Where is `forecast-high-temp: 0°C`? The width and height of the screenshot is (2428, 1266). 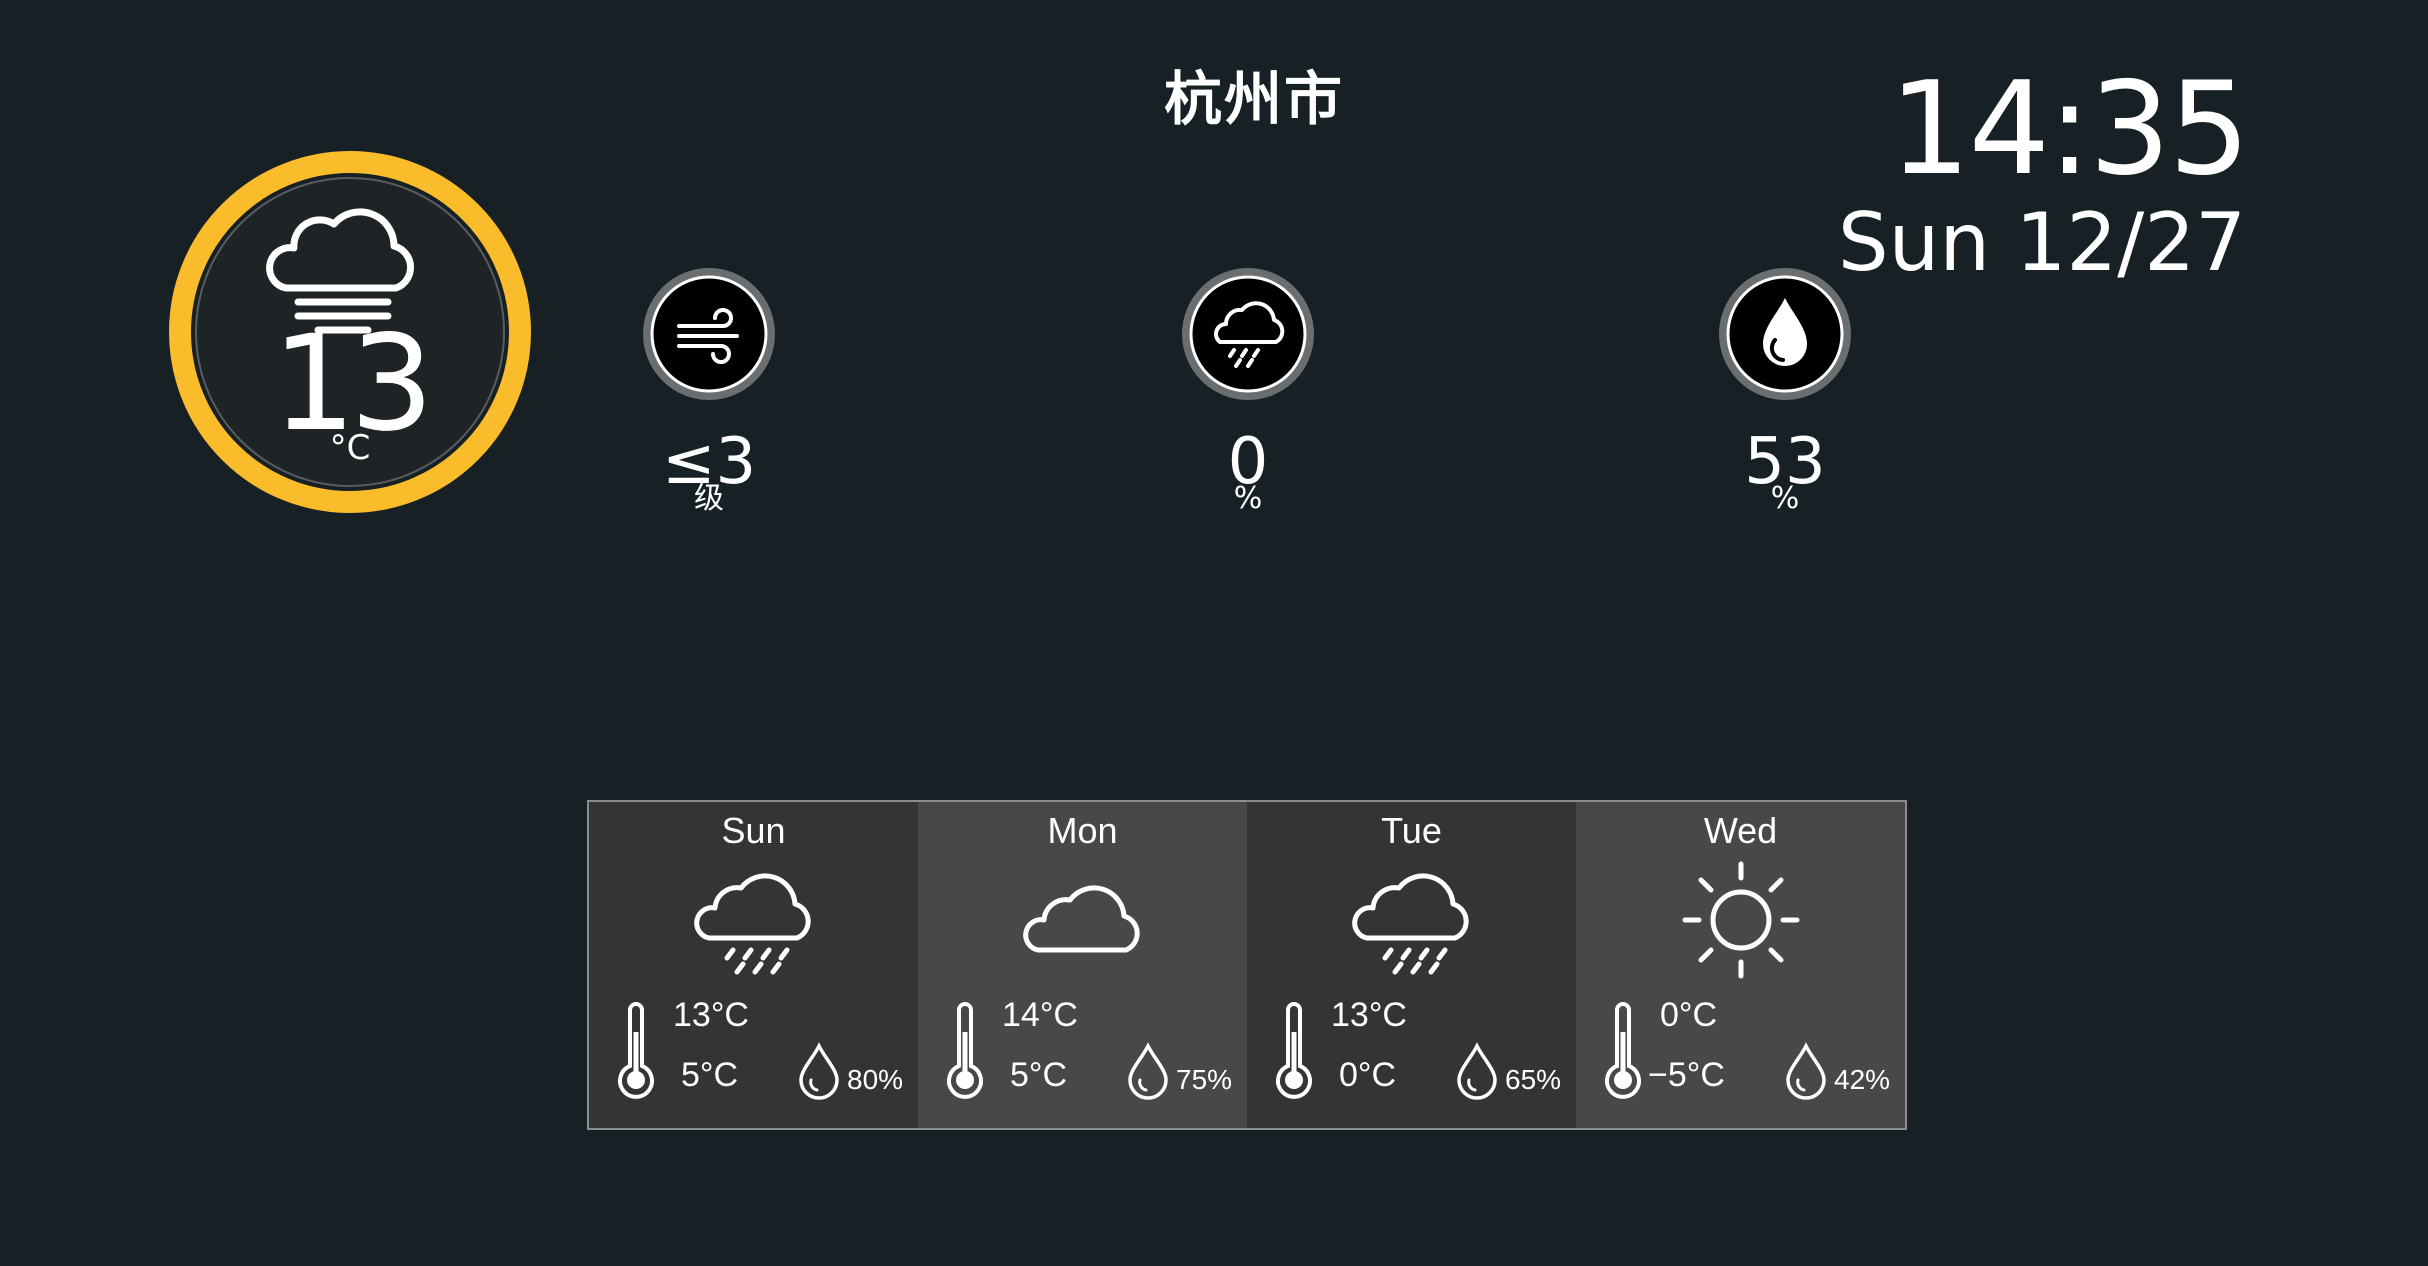 forecast-high-temp: 0°C is located at coordinates (1689, 1015).